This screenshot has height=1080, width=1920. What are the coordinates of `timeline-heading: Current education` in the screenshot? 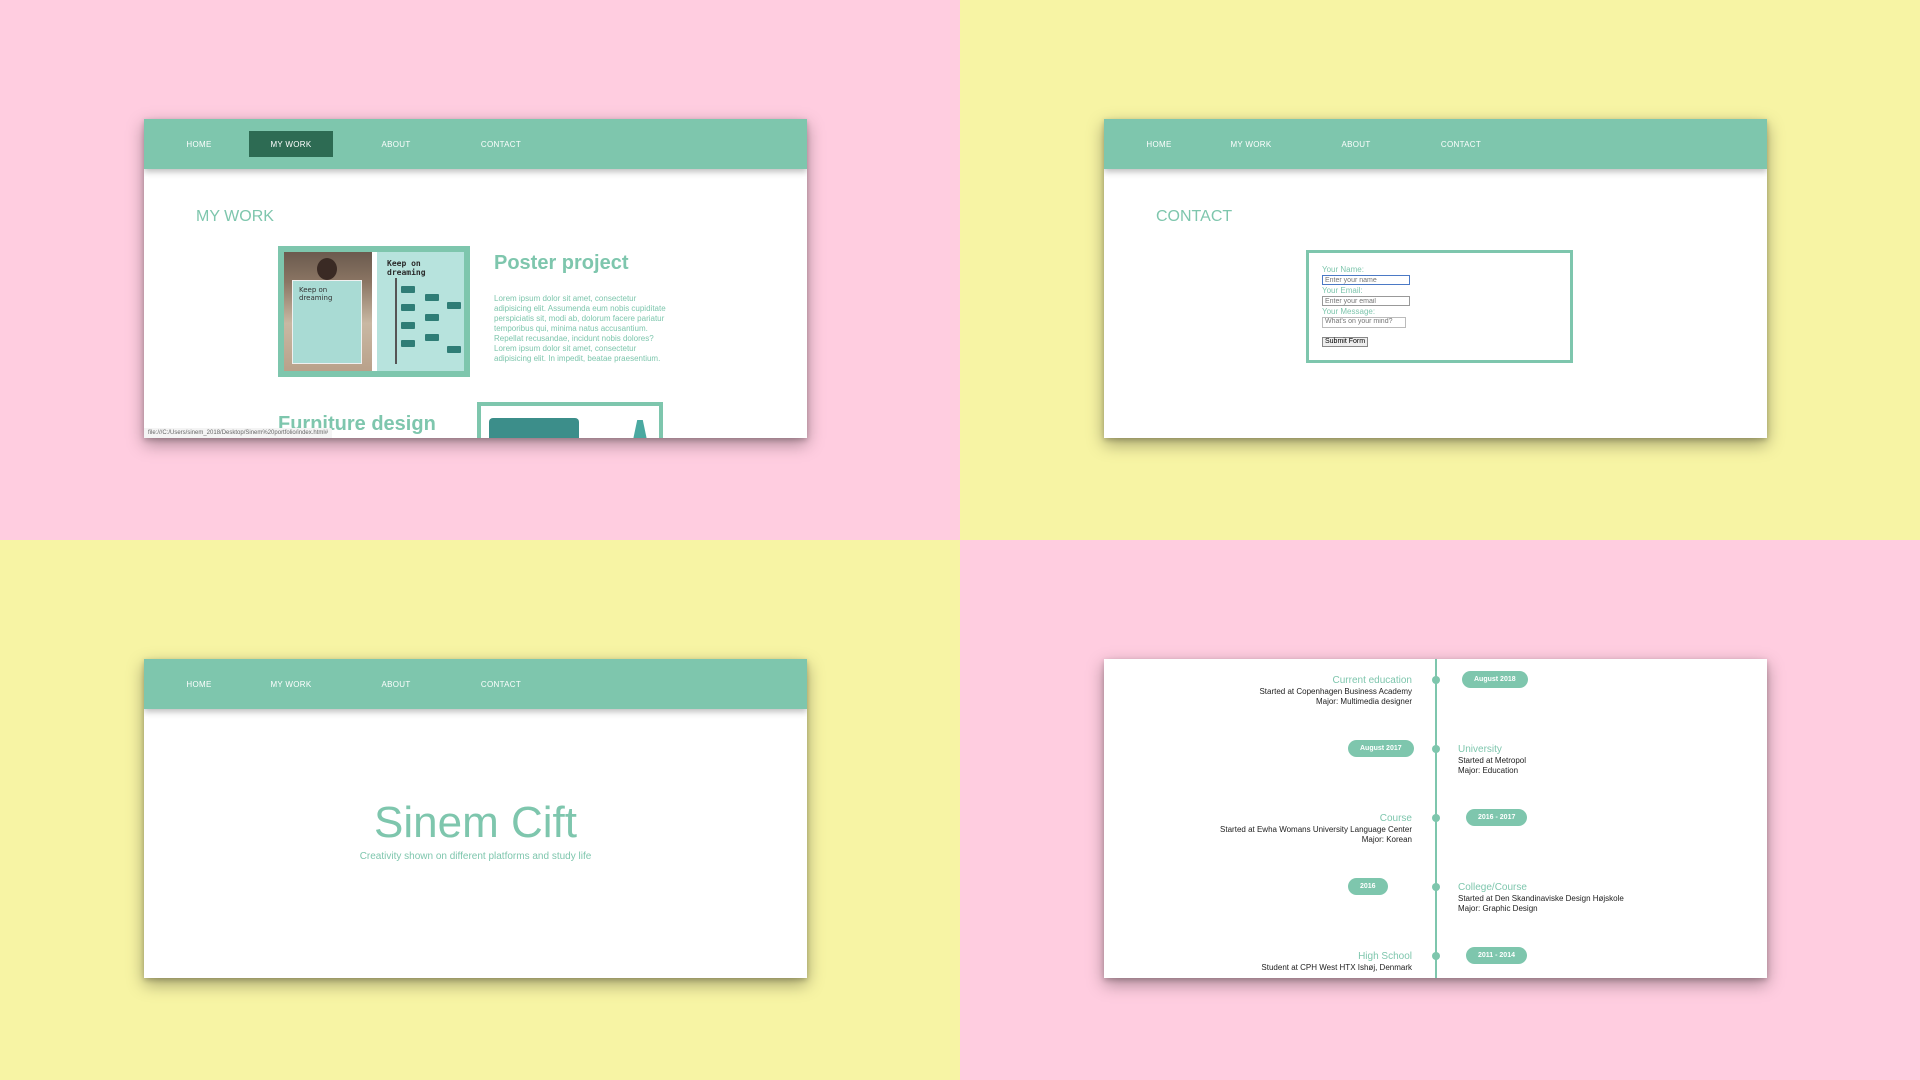 It's located at (1372, 680).